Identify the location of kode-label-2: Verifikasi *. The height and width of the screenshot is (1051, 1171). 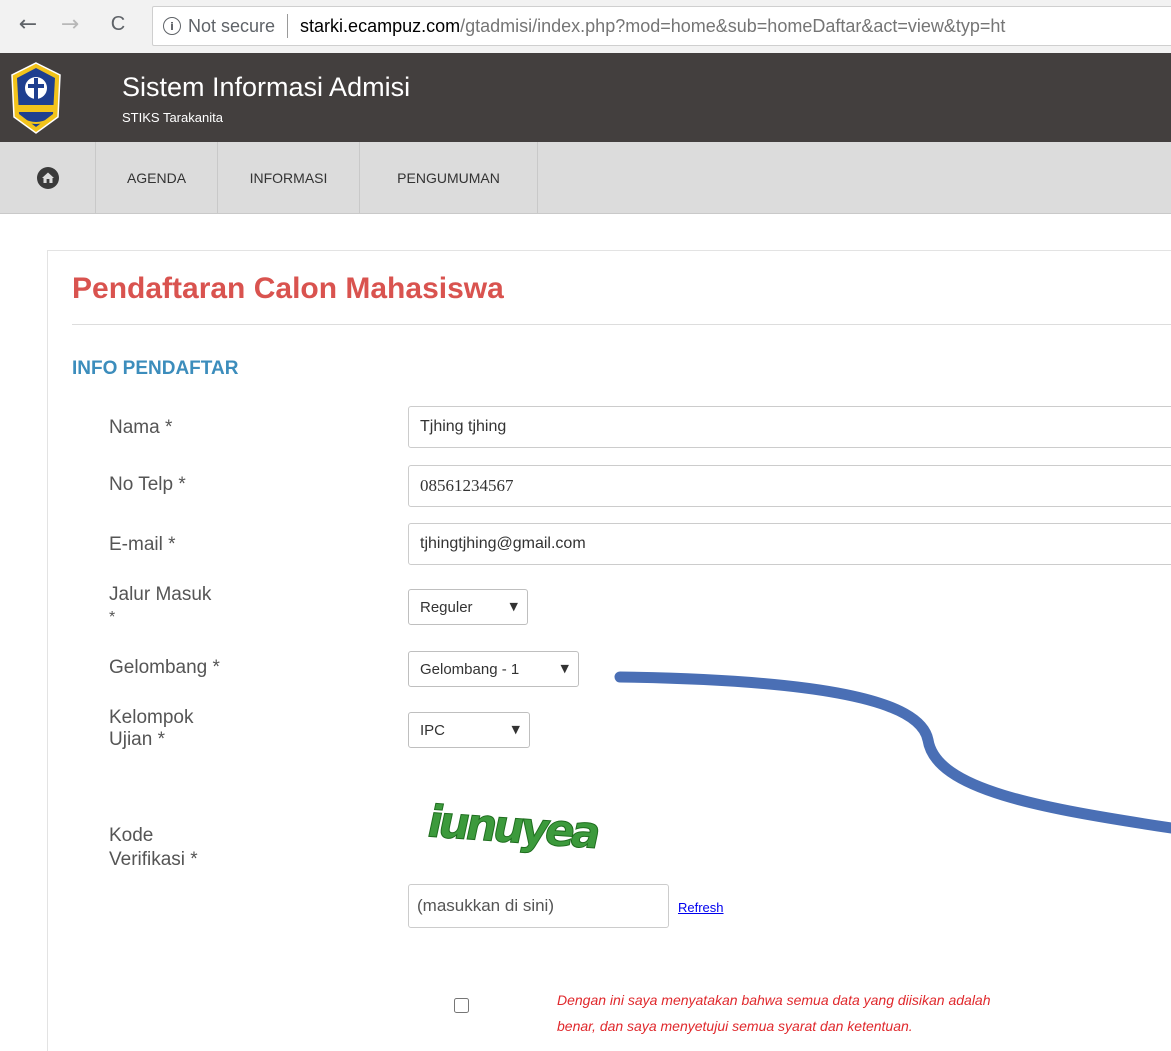
(153, 859).